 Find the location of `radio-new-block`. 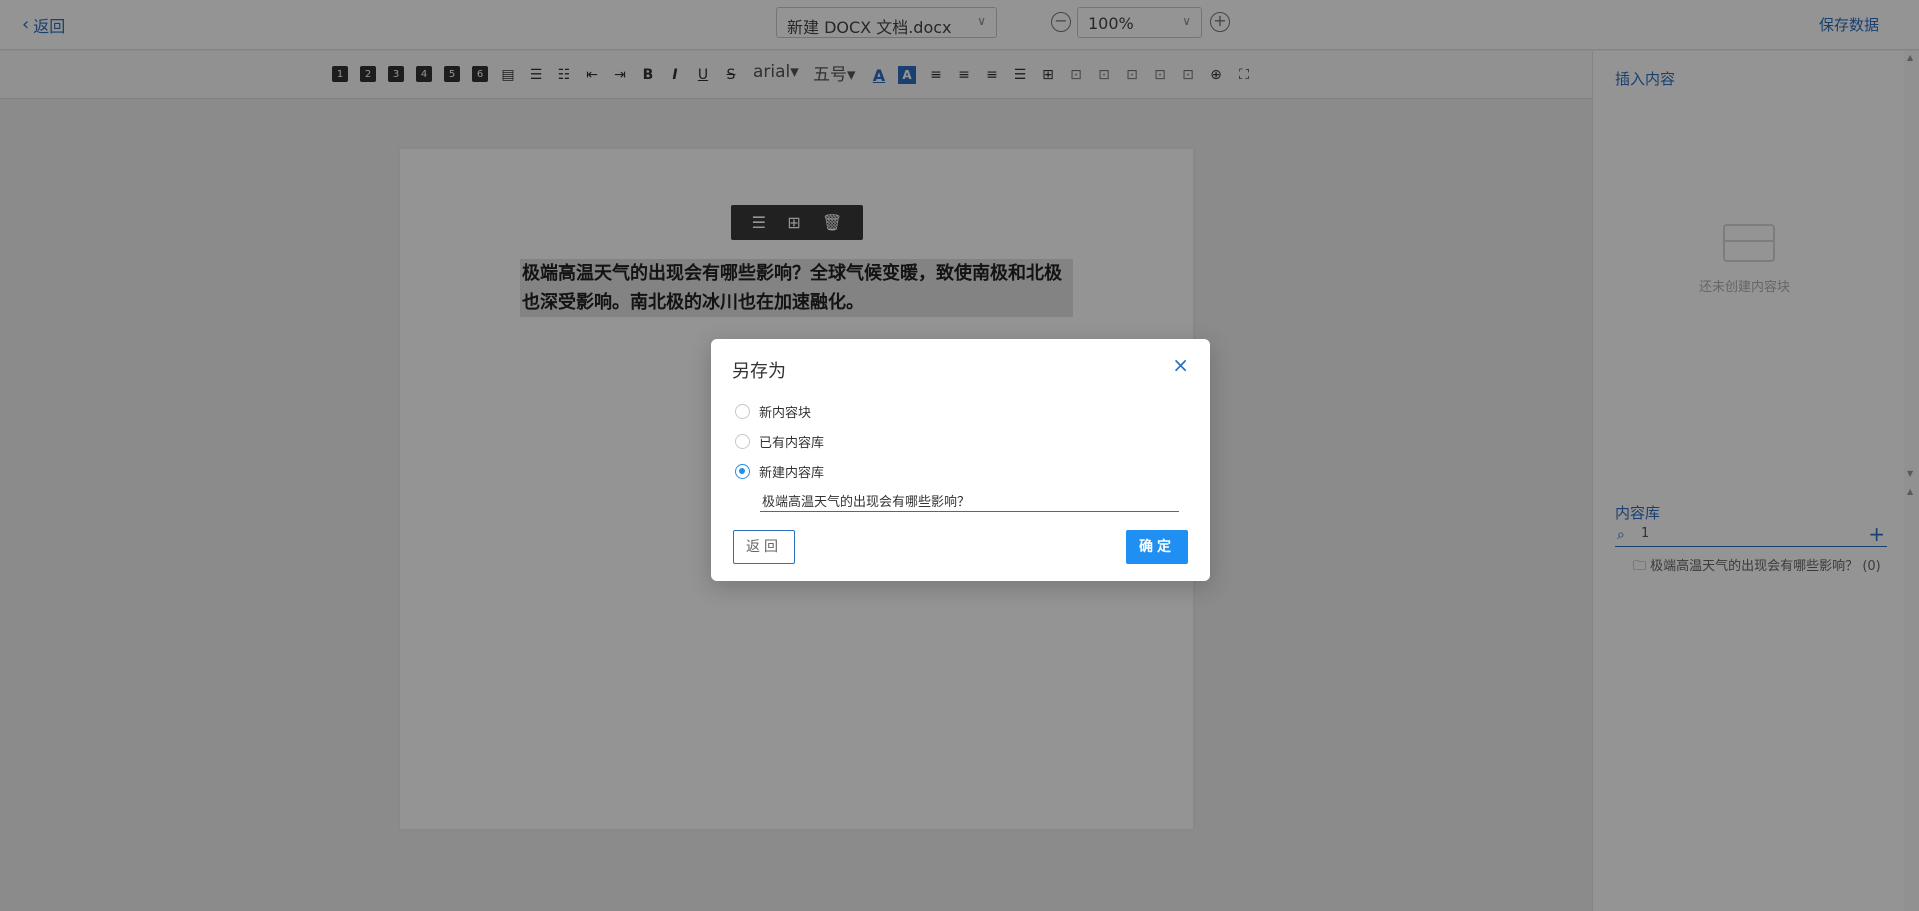

radio-new-block is located at coordinates (742, 411).